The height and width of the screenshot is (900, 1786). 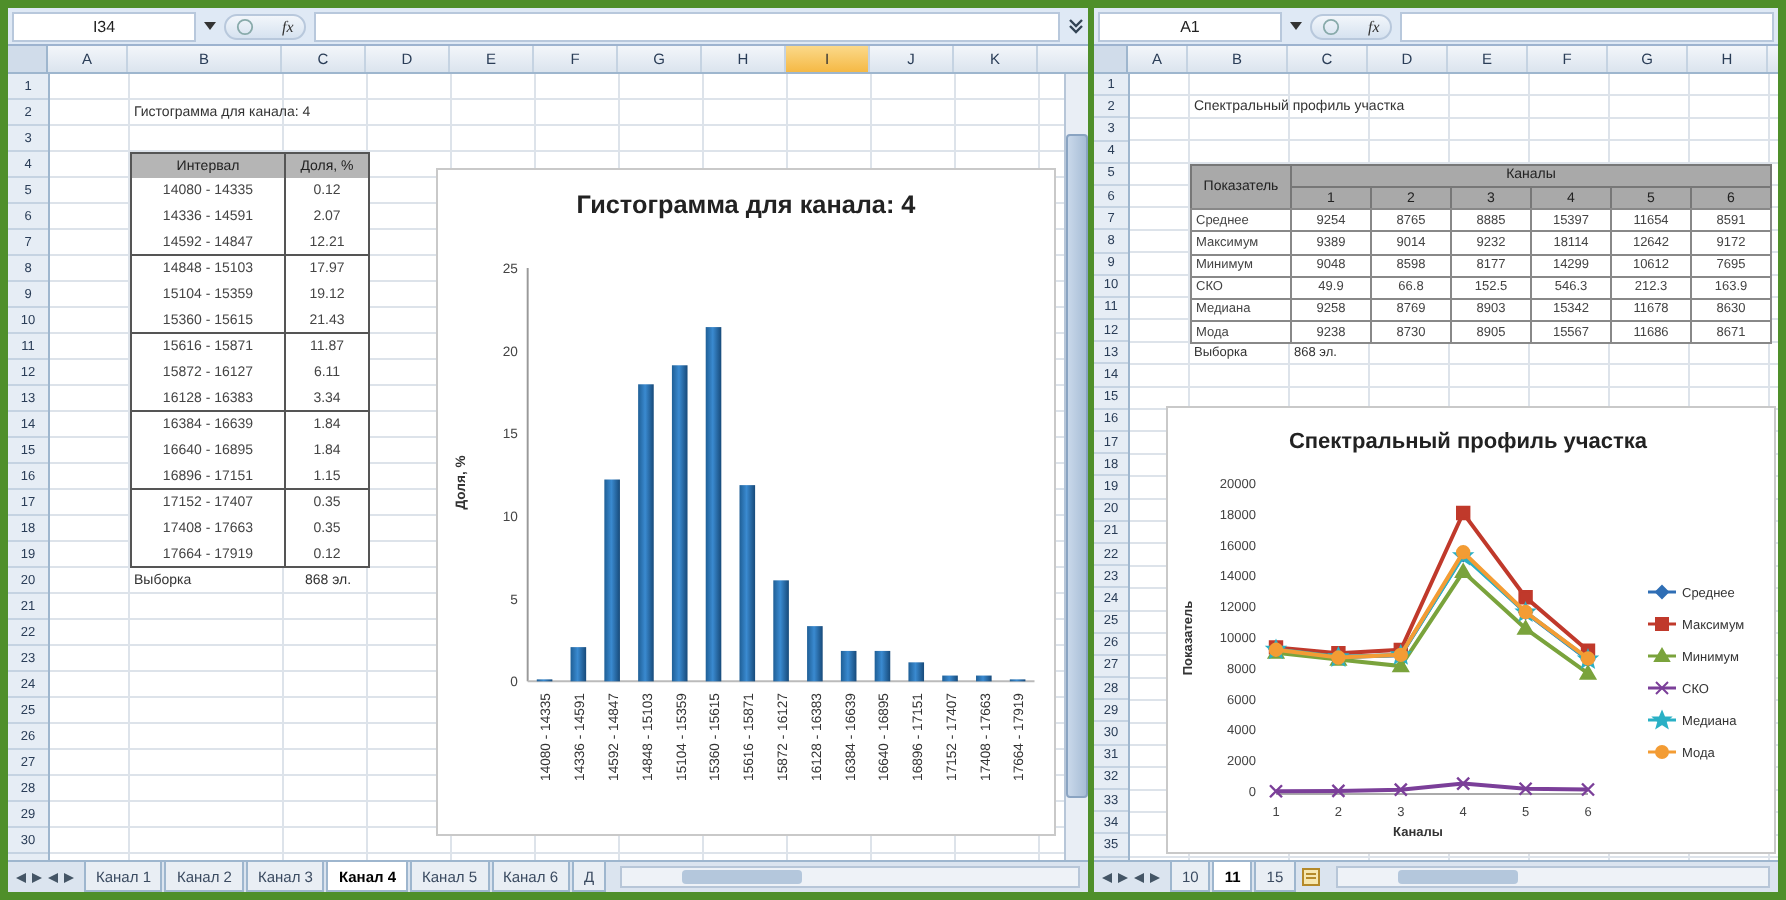 I want to click on insert-sheet-icon, so click(x=1311, y=877).